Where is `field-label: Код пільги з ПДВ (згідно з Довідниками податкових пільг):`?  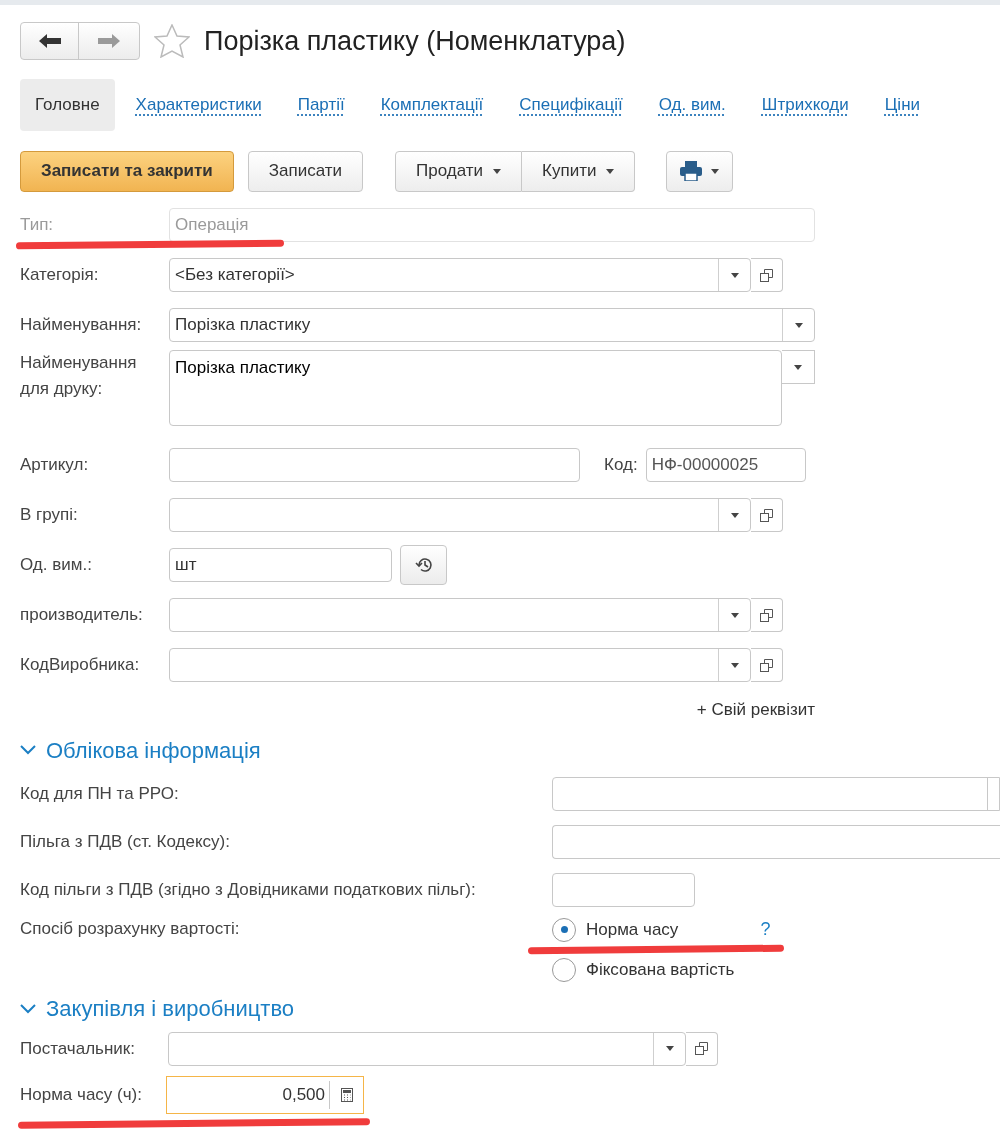
field-label: Код пільги з ПДВ (згідно з Довідниками податкових пільг): is located at coordinates (248, 890).